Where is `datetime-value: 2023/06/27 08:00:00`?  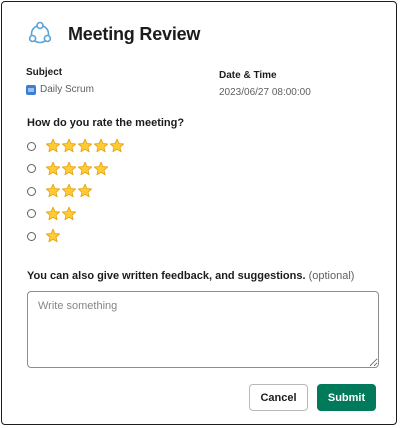
datetime-value: 2023/06/27 08:00:00 is located at coordinates (265, 92).